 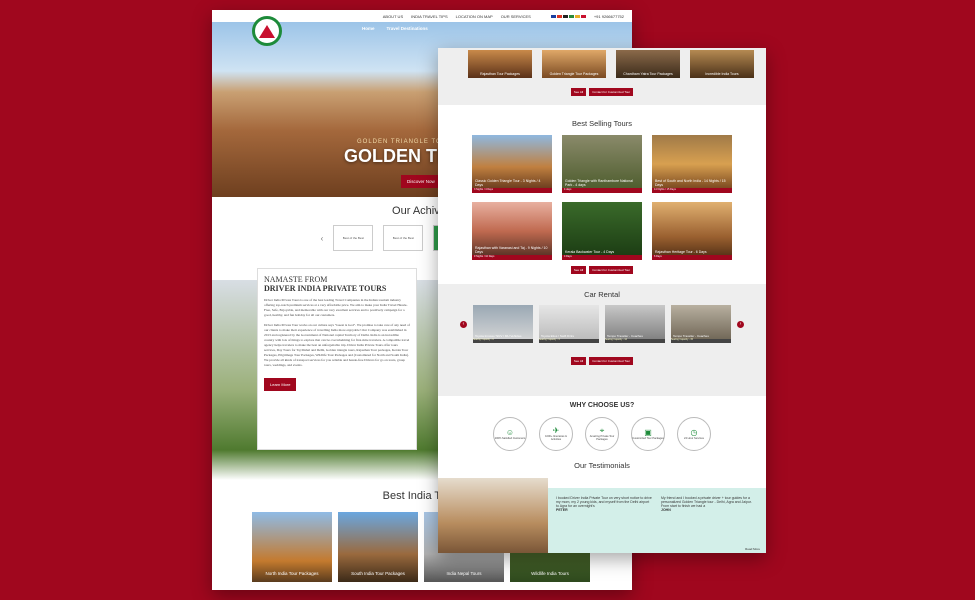 I want to click on tour-card-duration: 14 Nights / 15 Days, so click(x=692, y=190).